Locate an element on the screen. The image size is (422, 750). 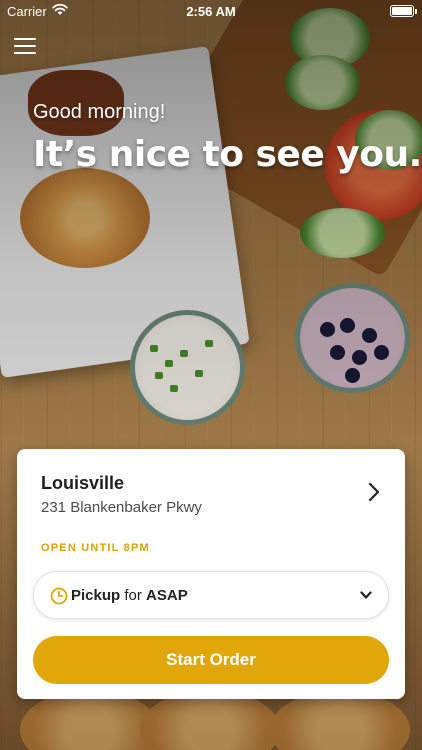
start-order-button: Start Order is located at coordinates (211, 660).